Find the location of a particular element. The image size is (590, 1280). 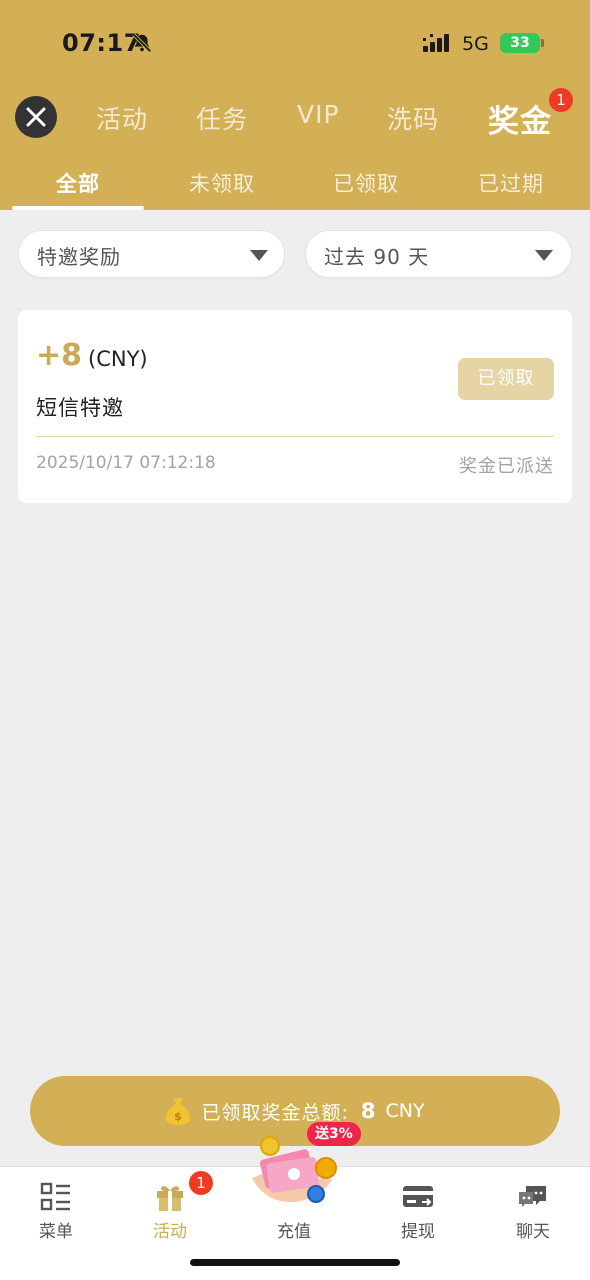

period-value: 过去 90 天 is located at coordinates (377, 257).